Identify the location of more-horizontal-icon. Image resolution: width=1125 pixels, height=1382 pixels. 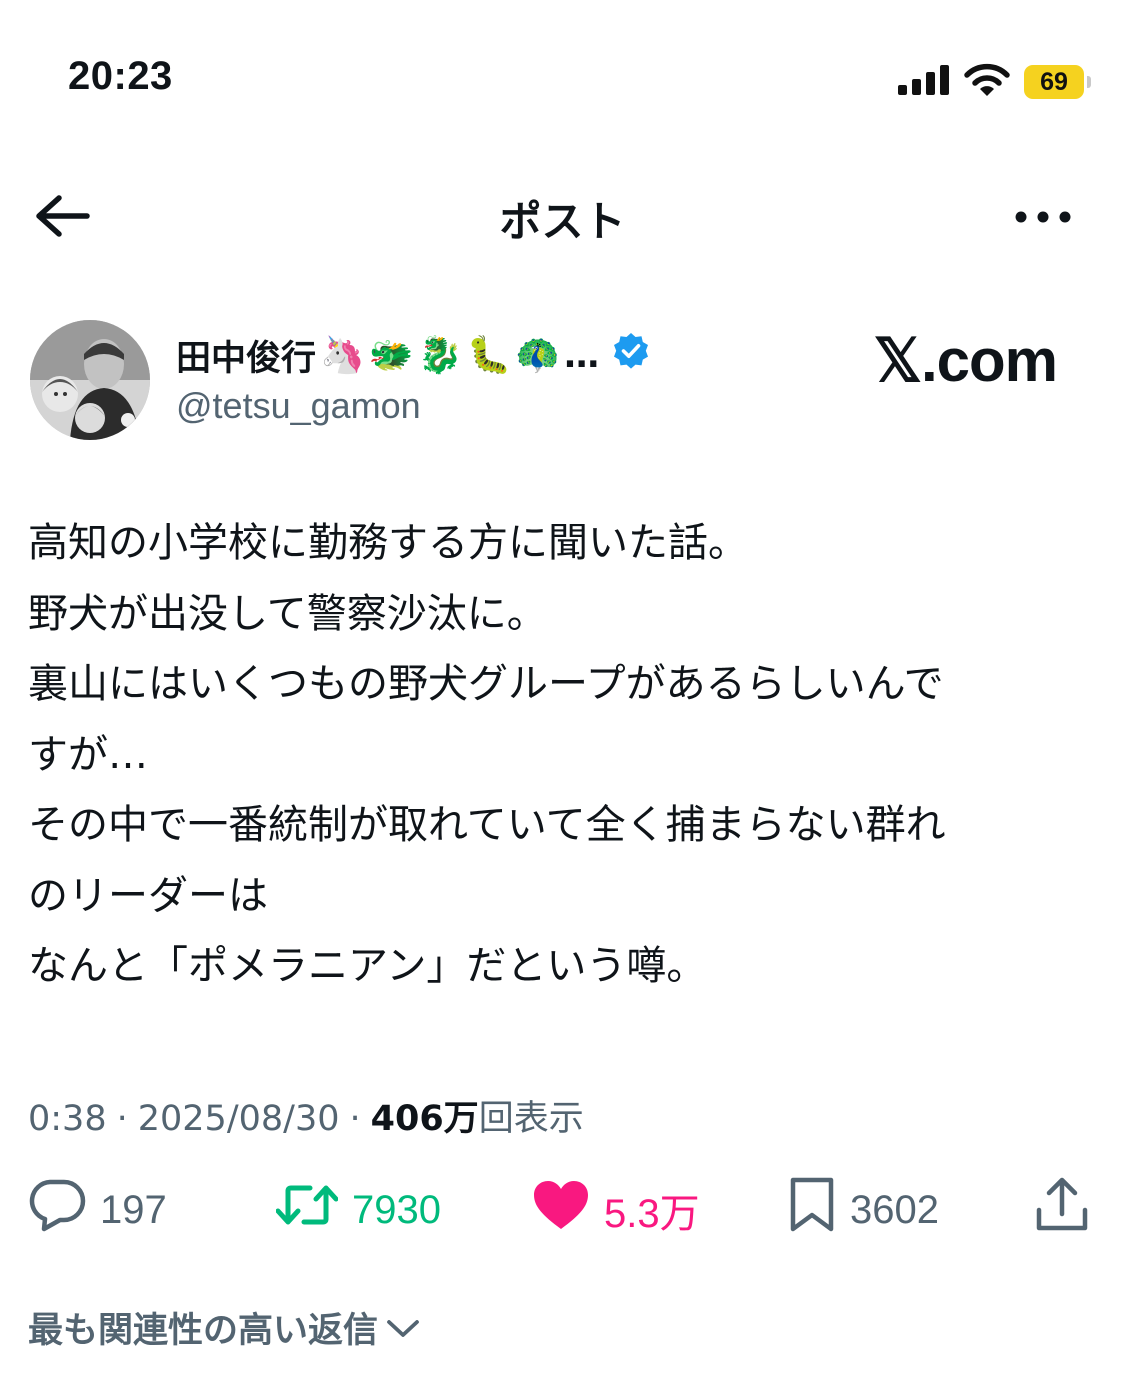
(1043, 217).